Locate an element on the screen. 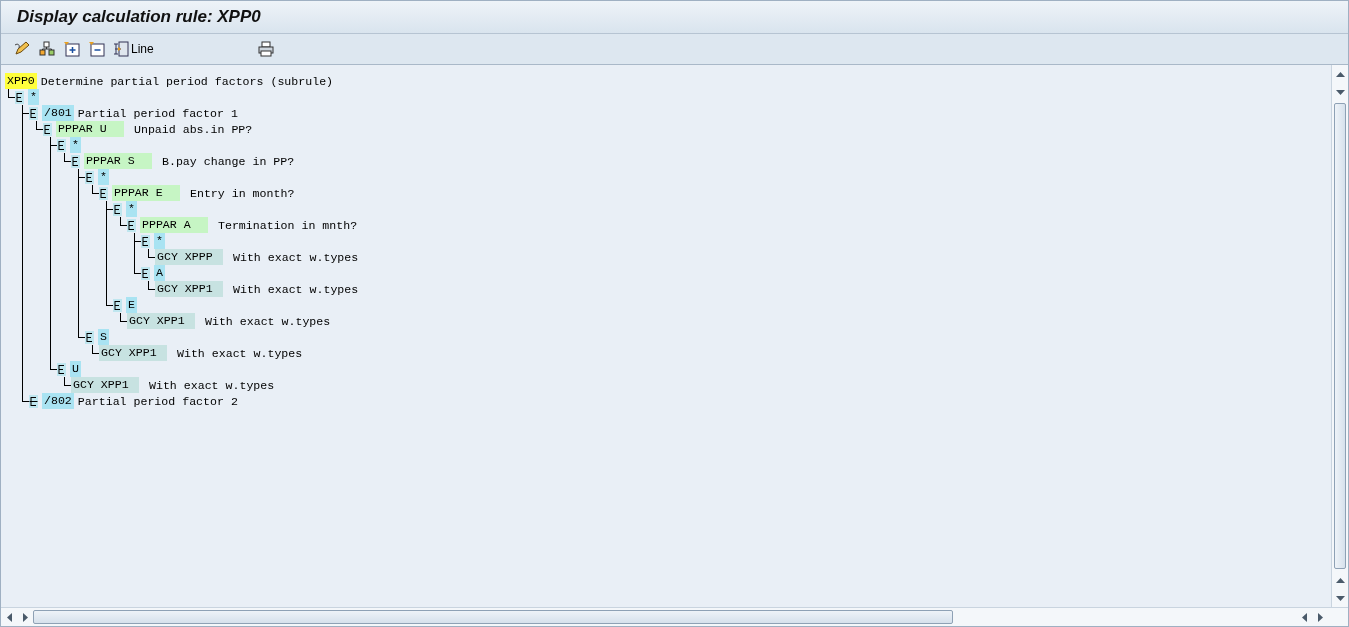  hierarchy-icon is located at coordinates (47, 49).